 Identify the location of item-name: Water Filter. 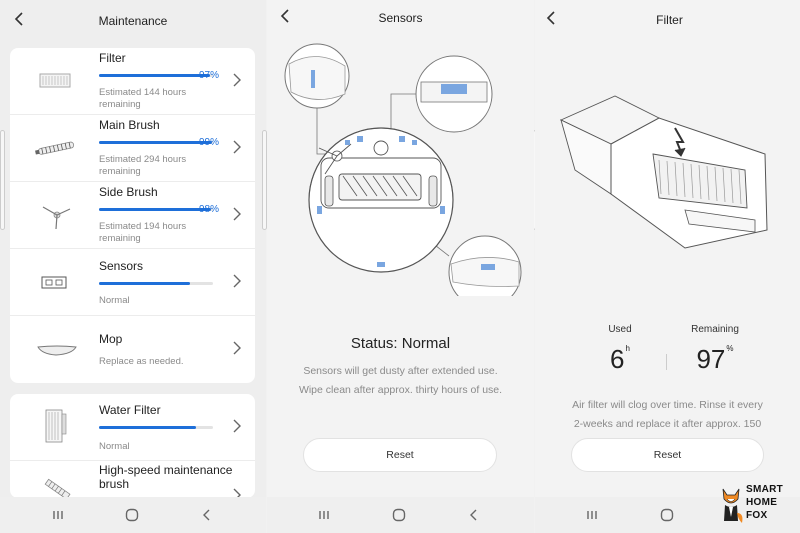
(130, 410).